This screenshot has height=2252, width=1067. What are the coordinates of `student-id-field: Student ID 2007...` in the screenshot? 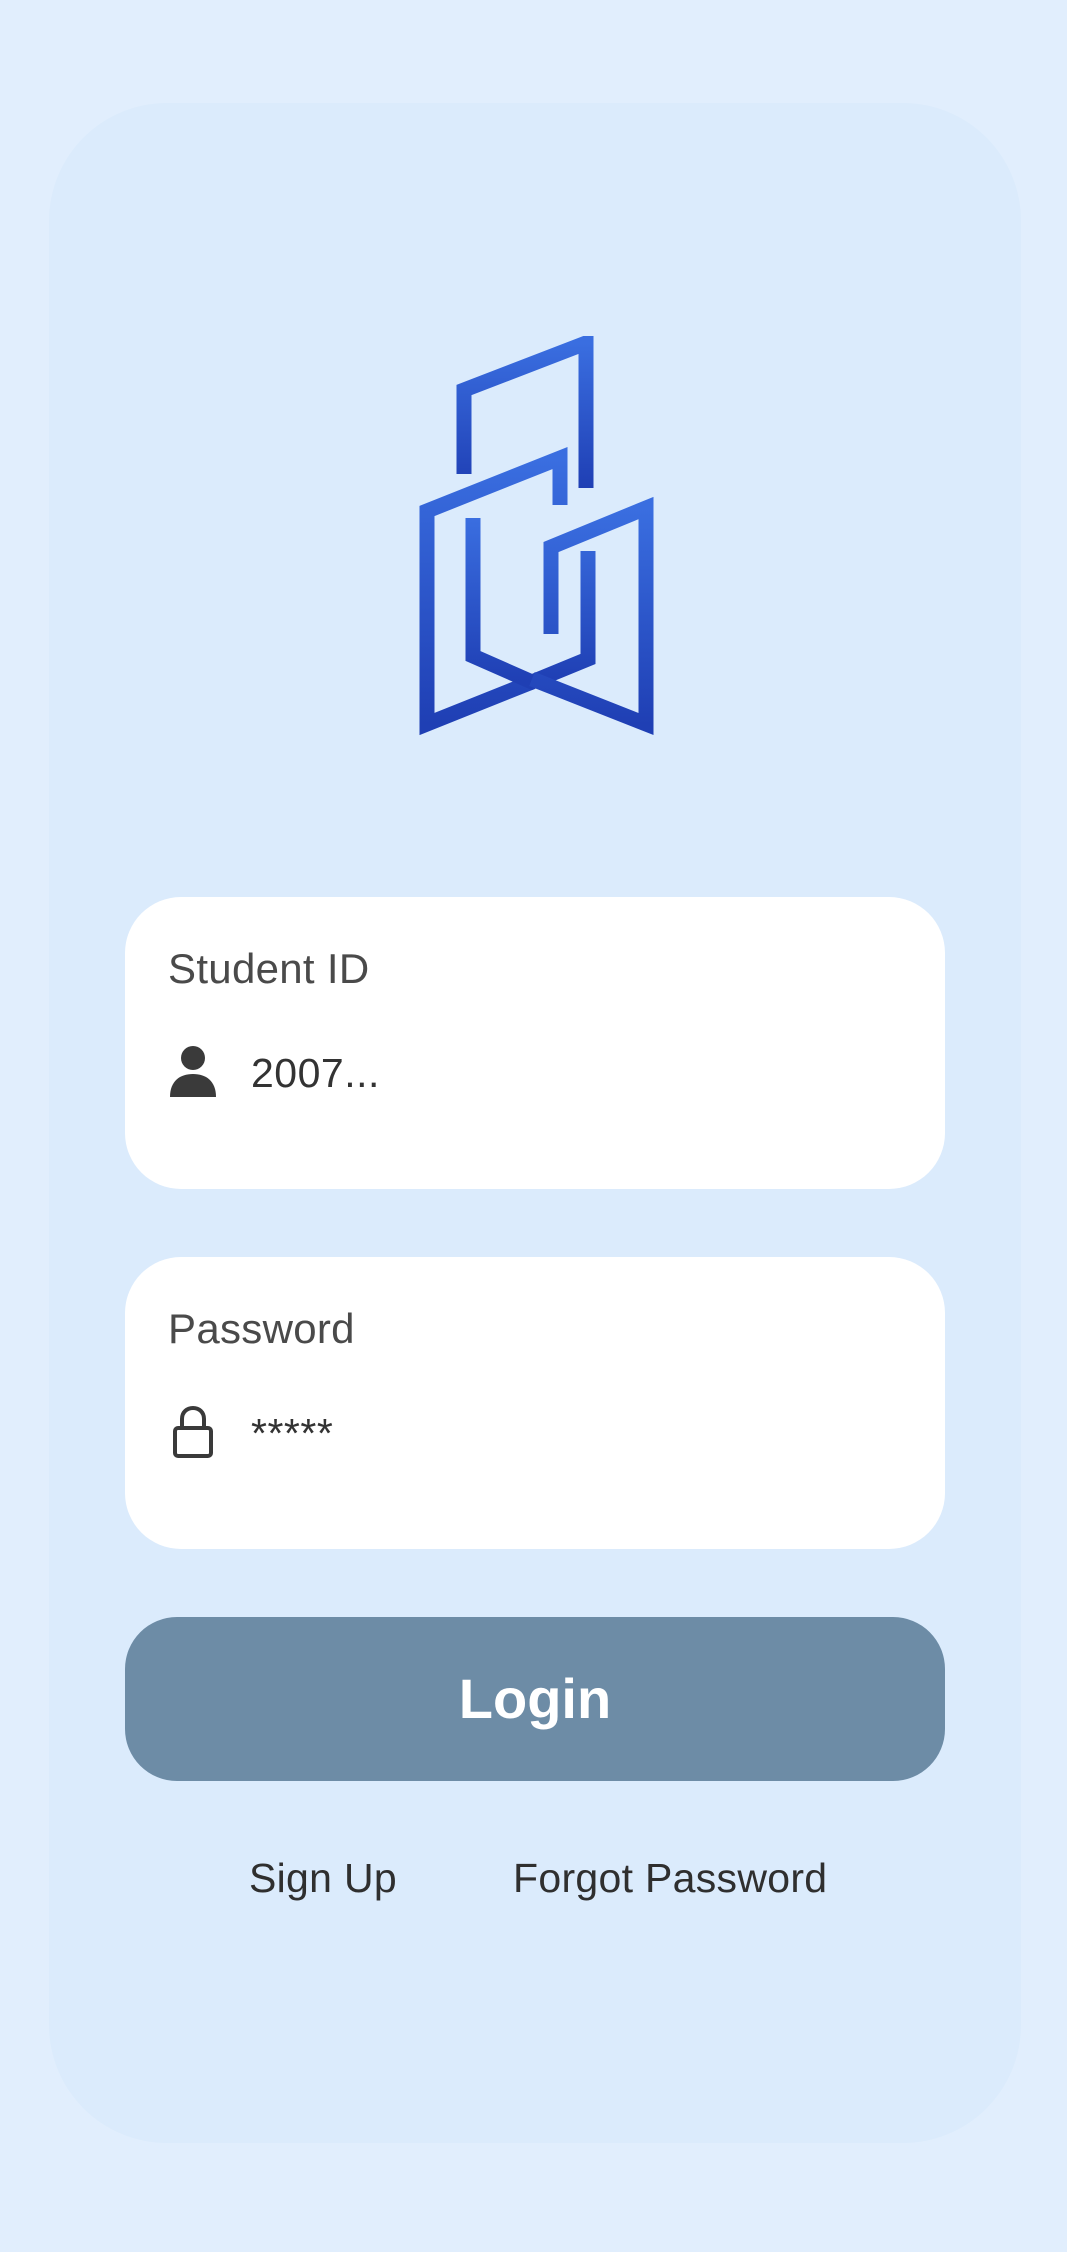 It's located at (535, 1043).